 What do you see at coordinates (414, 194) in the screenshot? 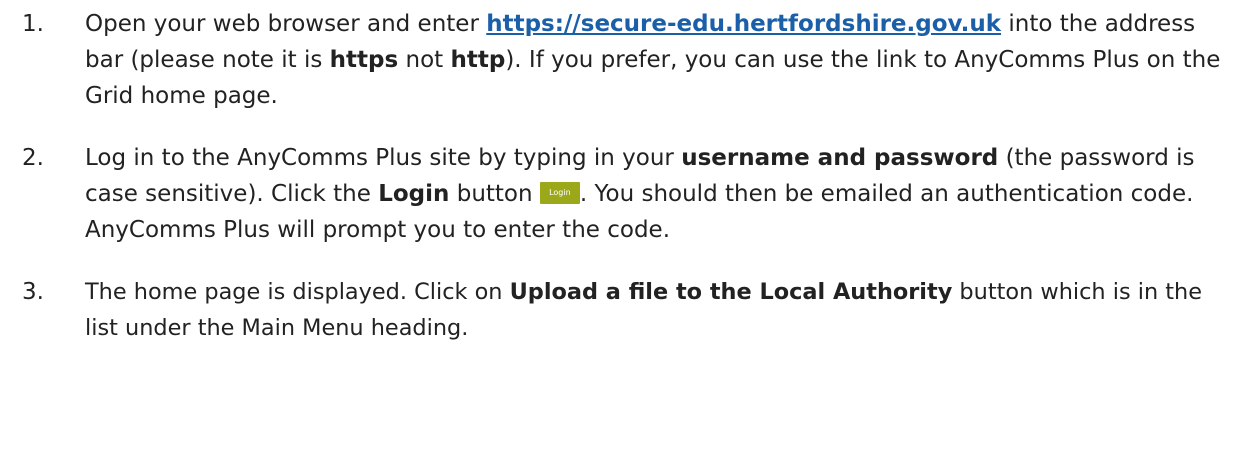
I see `login-emphasis: Login` at bounding box center [414, 194].